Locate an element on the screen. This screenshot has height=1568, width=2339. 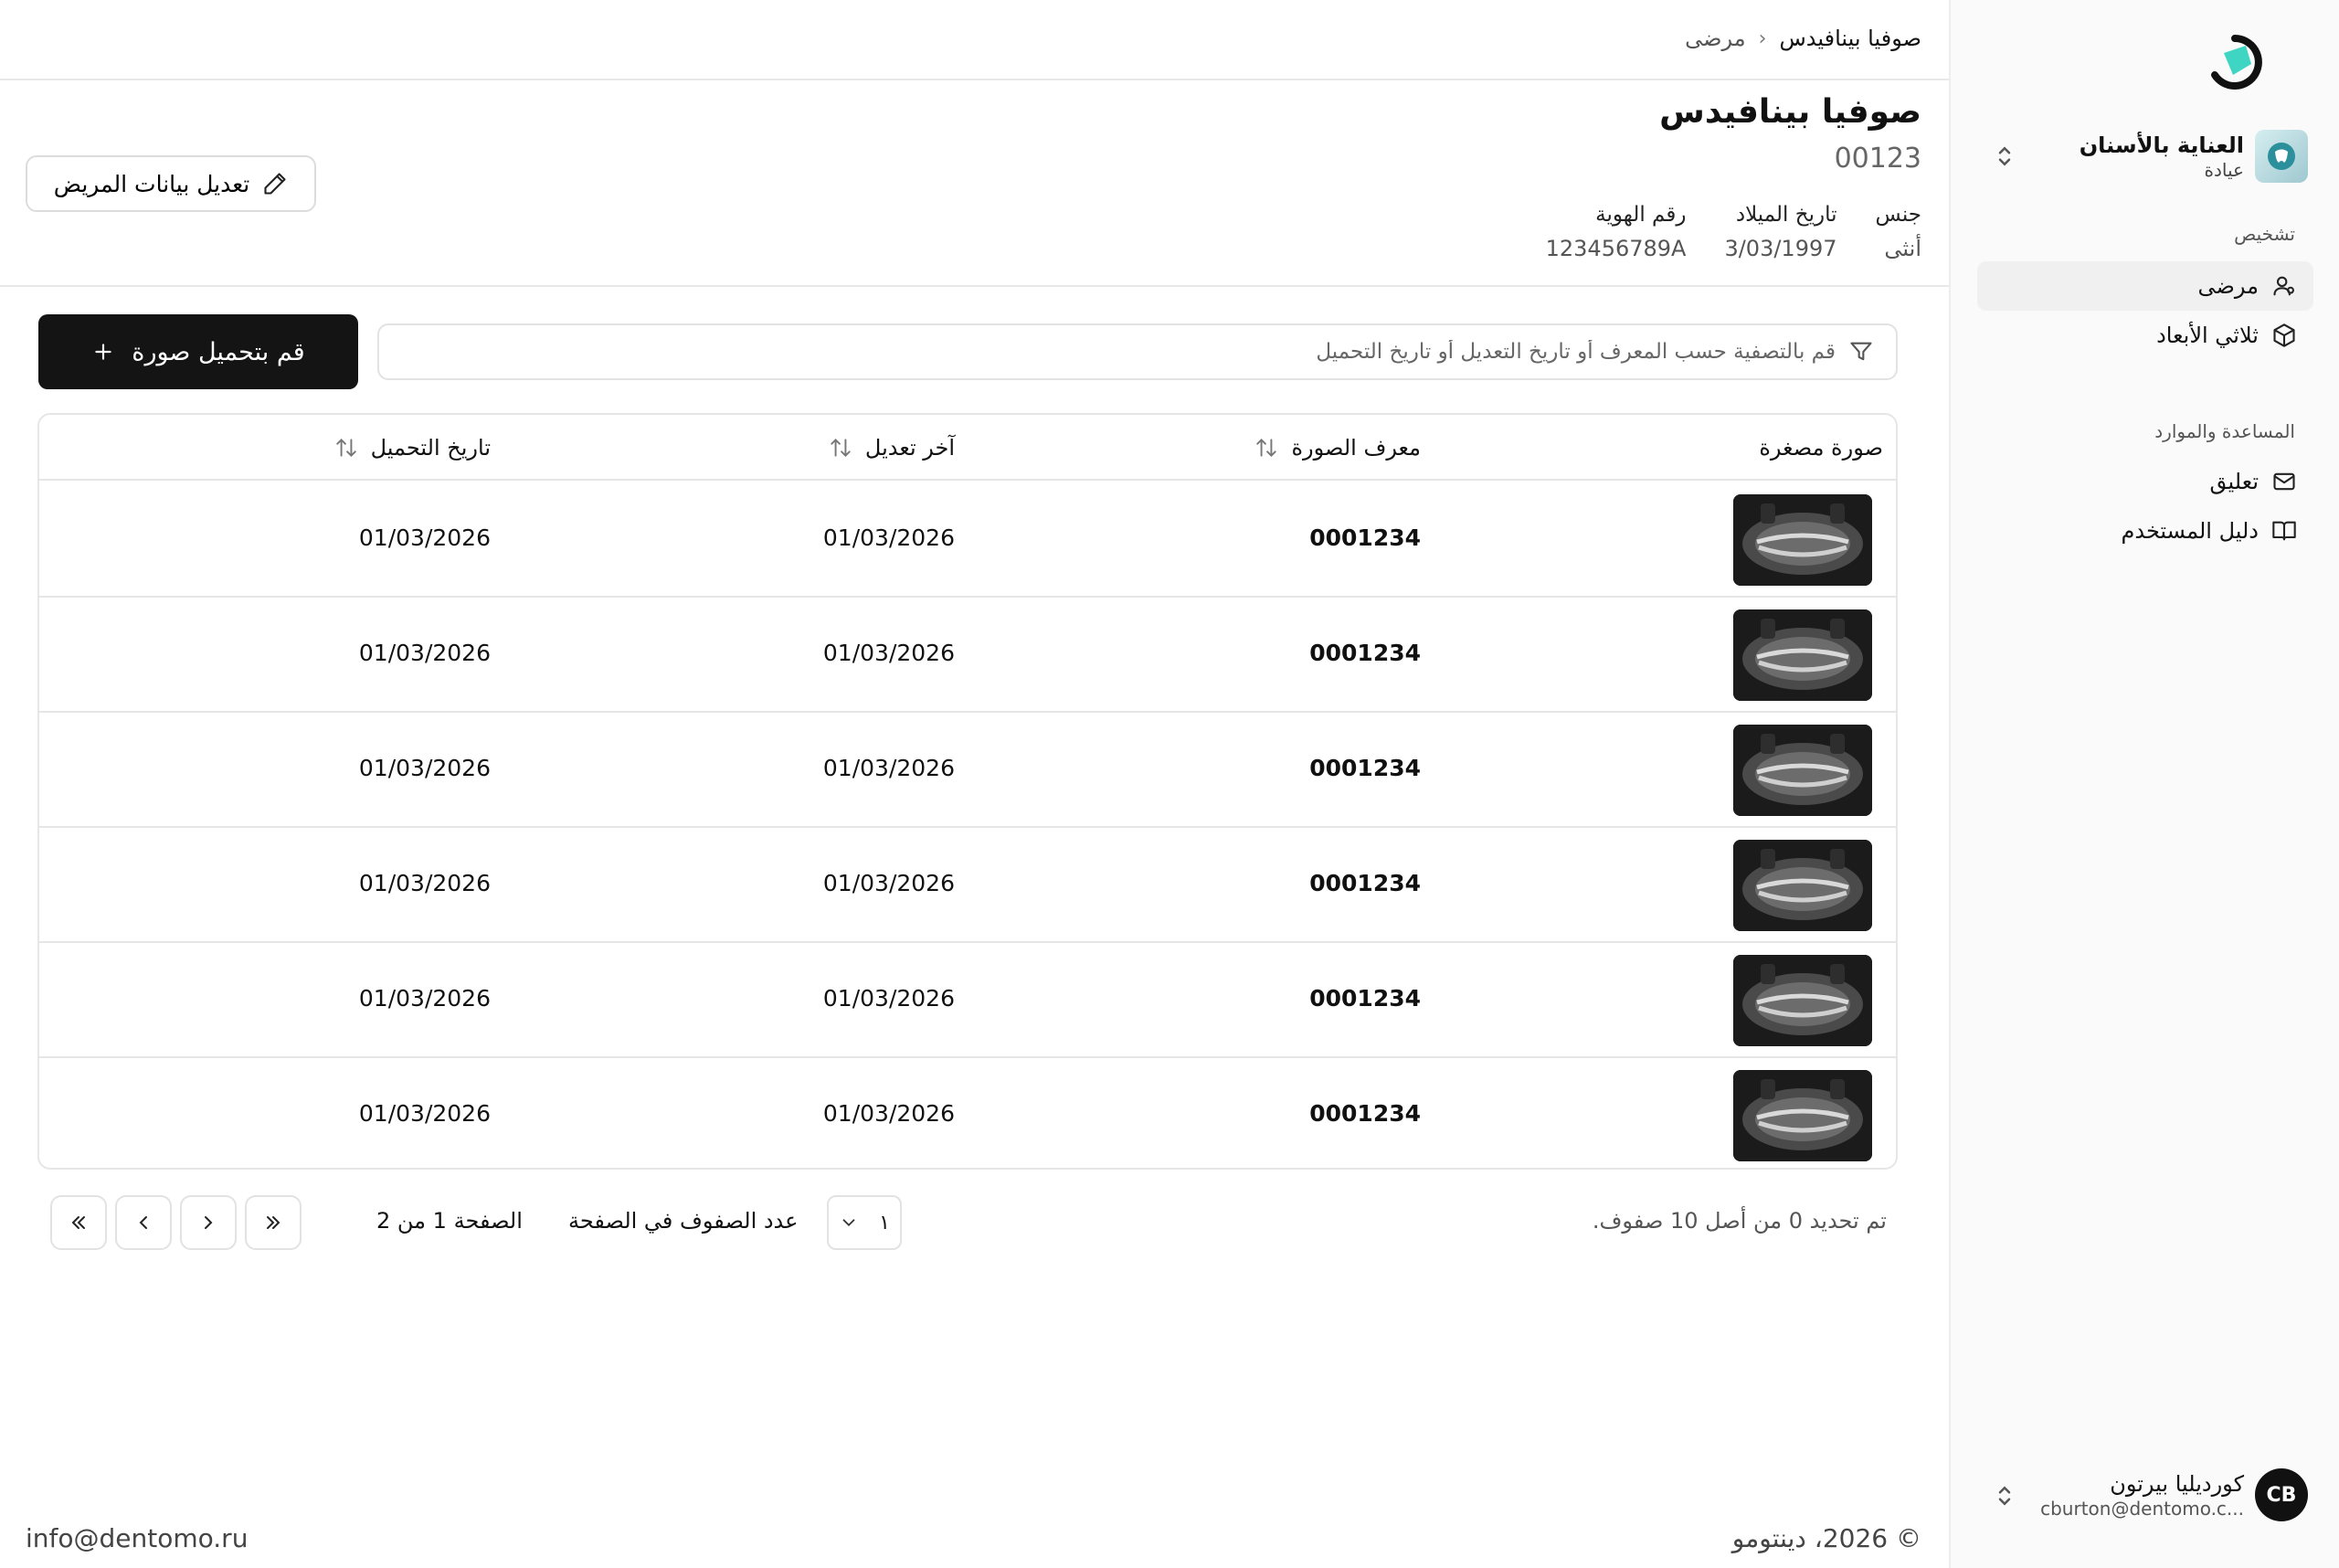
chevron-left-icon is located at coordinates (143, 1223).